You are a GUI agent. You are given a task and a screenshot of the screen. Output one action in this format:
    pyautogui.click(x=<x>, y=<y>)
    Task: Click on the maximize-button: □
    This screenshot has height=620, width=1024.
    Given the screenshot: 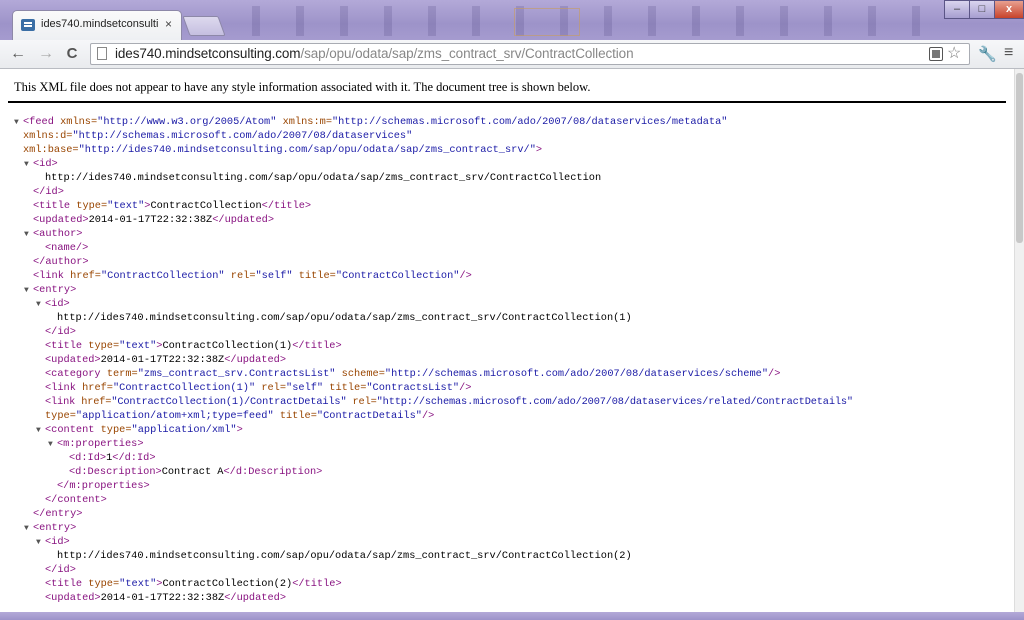 What is the action you would take?
    pyautogui.click(x=982, y=9)
    